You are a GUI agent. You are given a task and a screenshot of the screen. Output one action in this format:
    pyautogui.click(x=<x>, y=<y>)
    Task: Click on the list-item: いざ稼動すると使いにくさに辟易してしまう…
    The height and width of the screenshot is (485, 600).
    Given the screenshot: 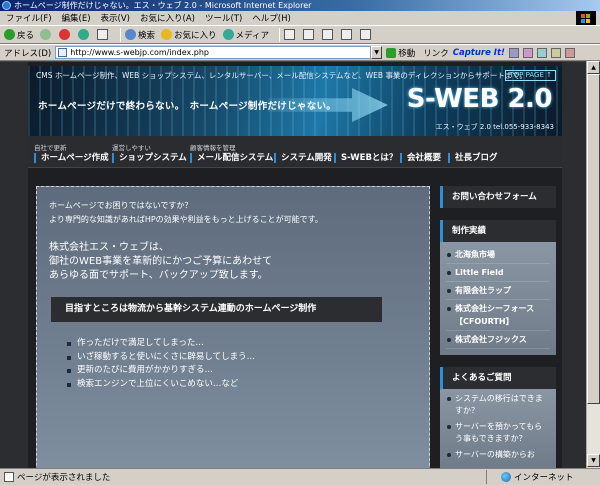 What is the action you would take?
    pyautogui.click(x=161, y=358)
    